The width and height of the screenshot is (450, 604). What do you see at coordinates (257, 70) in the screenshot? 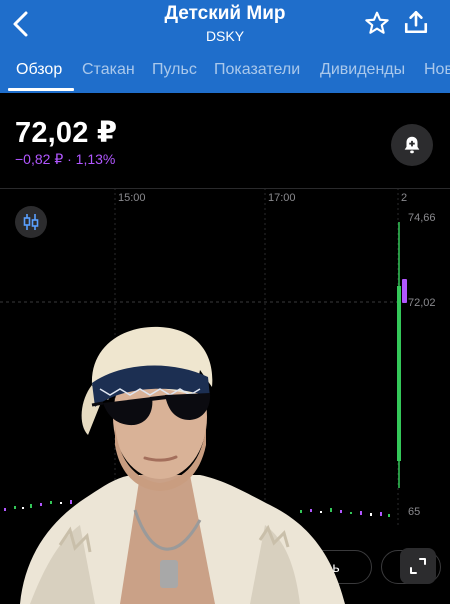
I see `tab-indicators: Показатели` at bounding box center [257, 70].